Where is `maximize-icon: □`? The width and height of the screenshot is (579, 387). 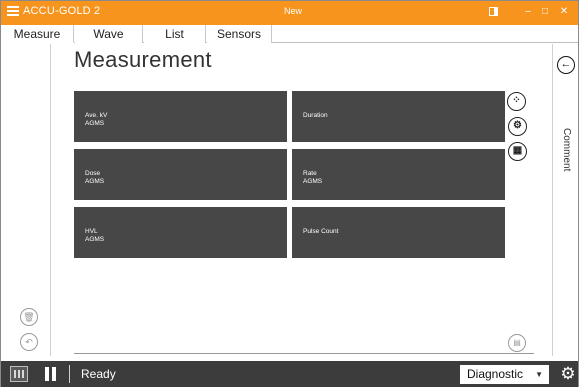
maximize-icon: □ is located at coordinates (545, 12).